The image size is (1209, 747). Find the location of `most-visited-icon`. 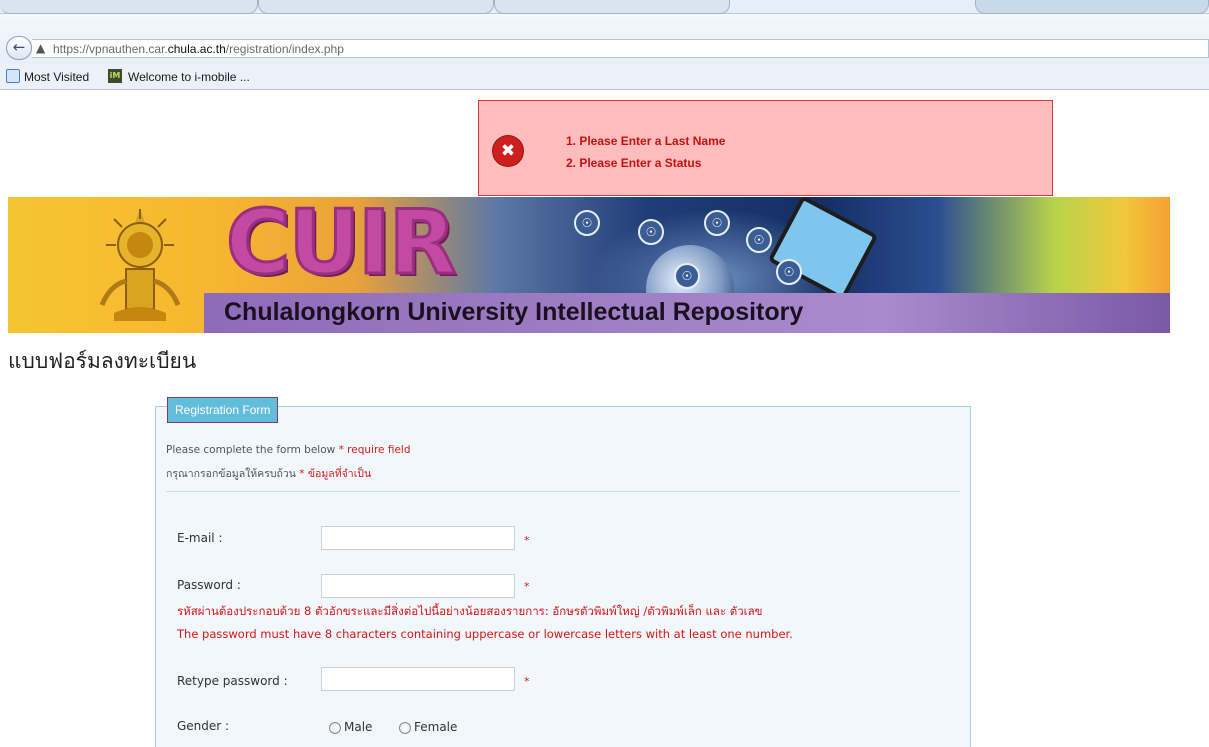

most-visited-icon is located at coordinates (13, 76).